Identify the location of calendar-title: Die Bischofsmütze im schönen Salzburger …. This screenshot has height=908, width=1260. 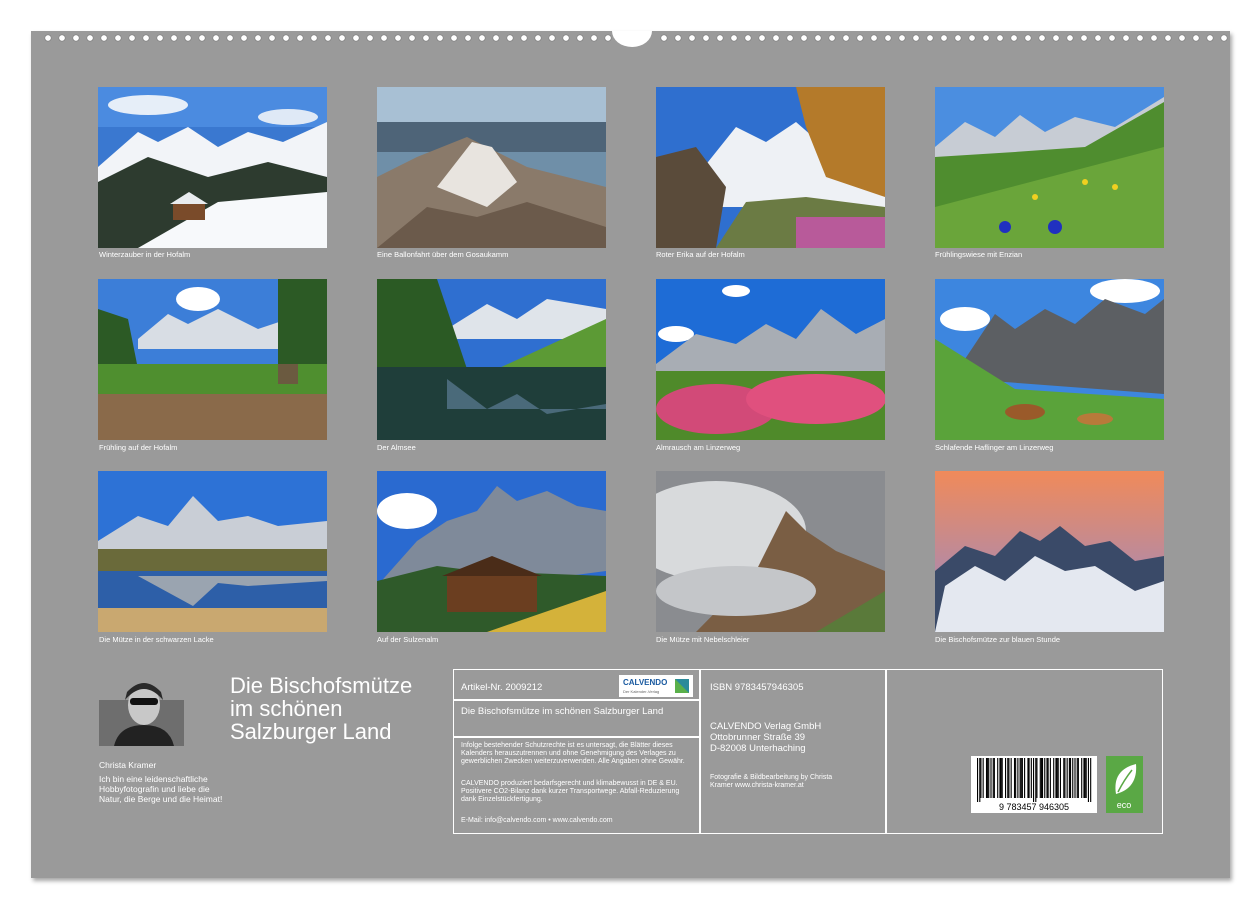
(340, 708).